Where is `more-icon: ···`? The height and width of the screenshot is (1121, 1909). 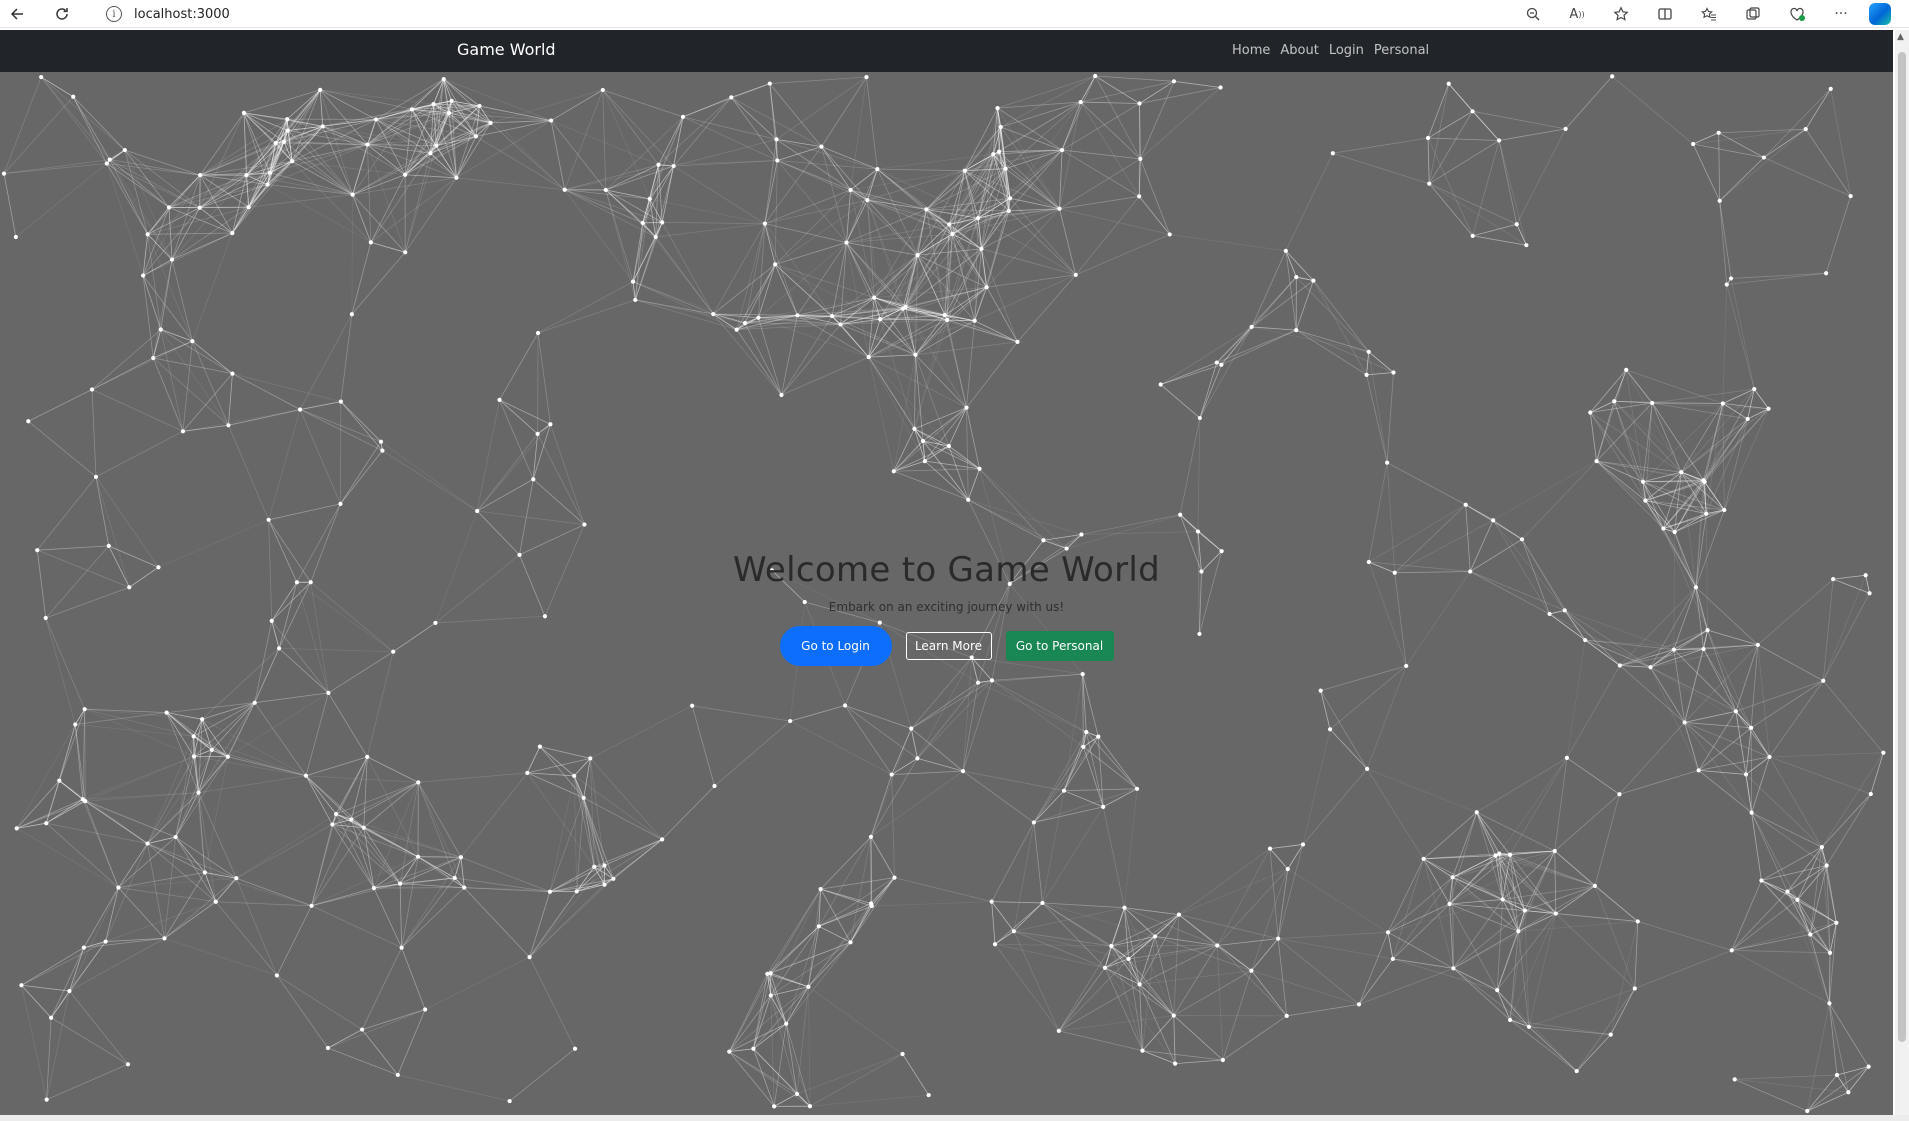 more-icon: ··· is located at coordinates (1841, 14).